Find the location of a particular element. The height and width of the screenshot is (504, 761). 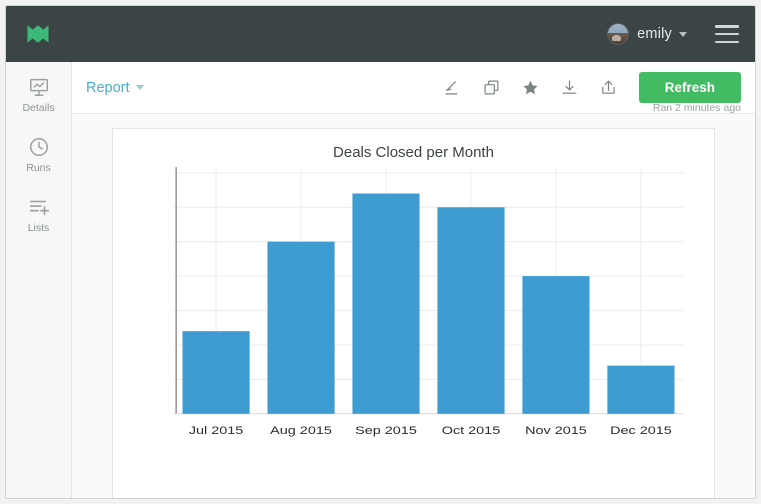

sidebar-item-label: Runs is located at coordinates (38, 168).